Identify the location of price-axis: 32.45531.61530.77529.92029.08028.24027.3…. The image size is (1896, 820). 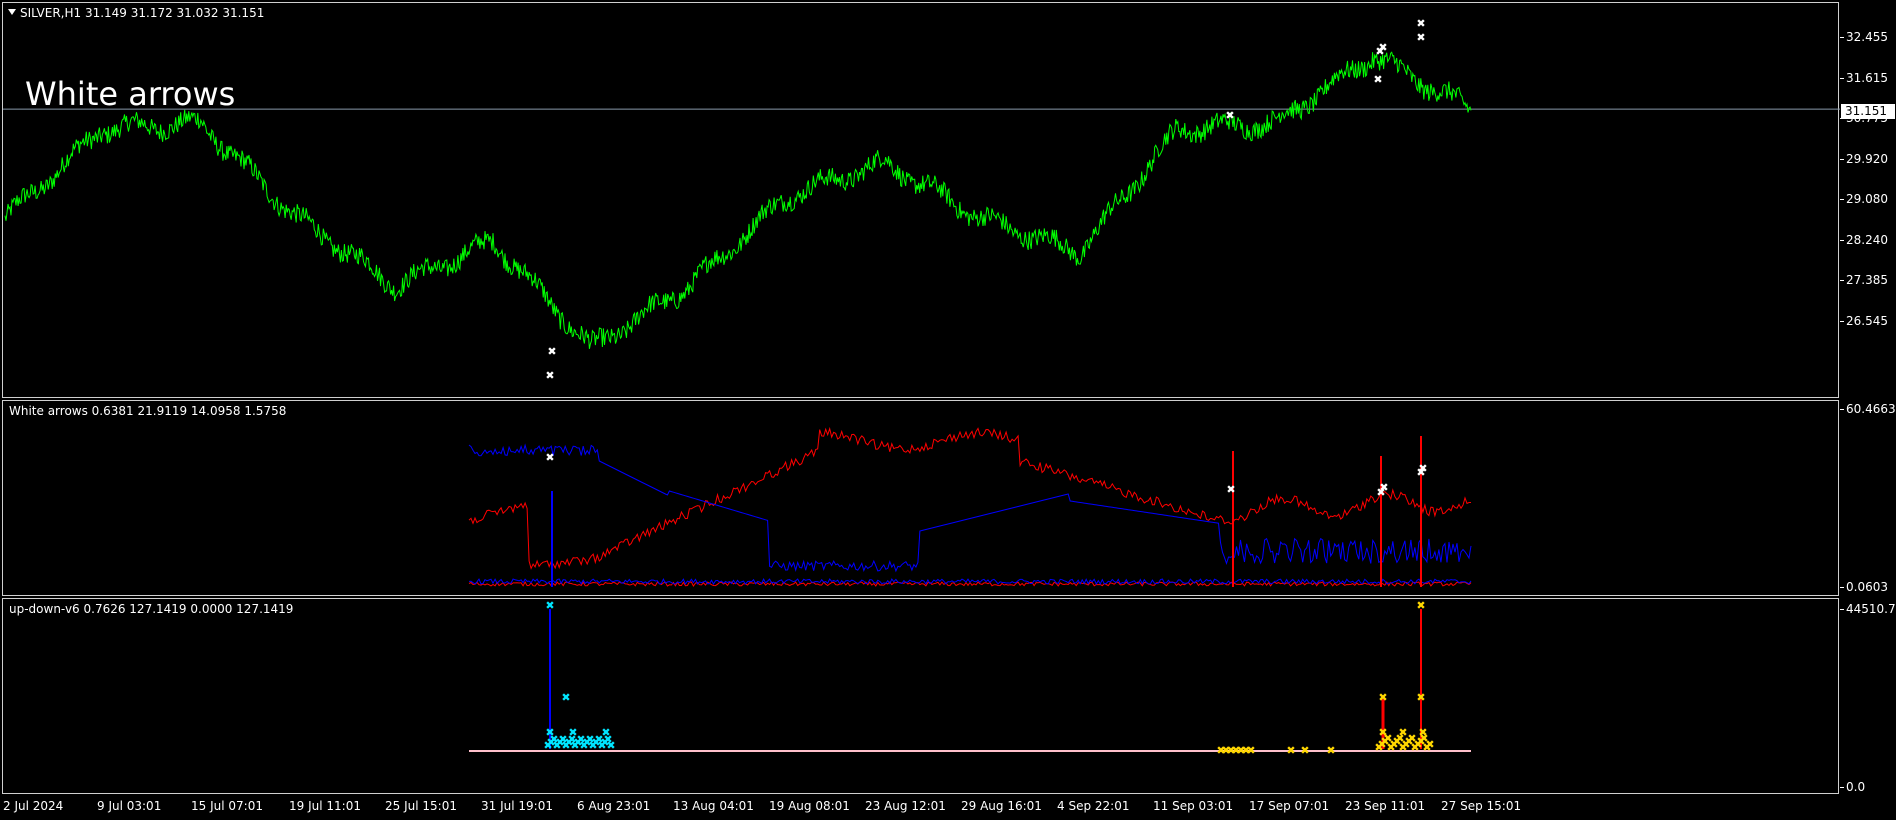
(1868, 200).